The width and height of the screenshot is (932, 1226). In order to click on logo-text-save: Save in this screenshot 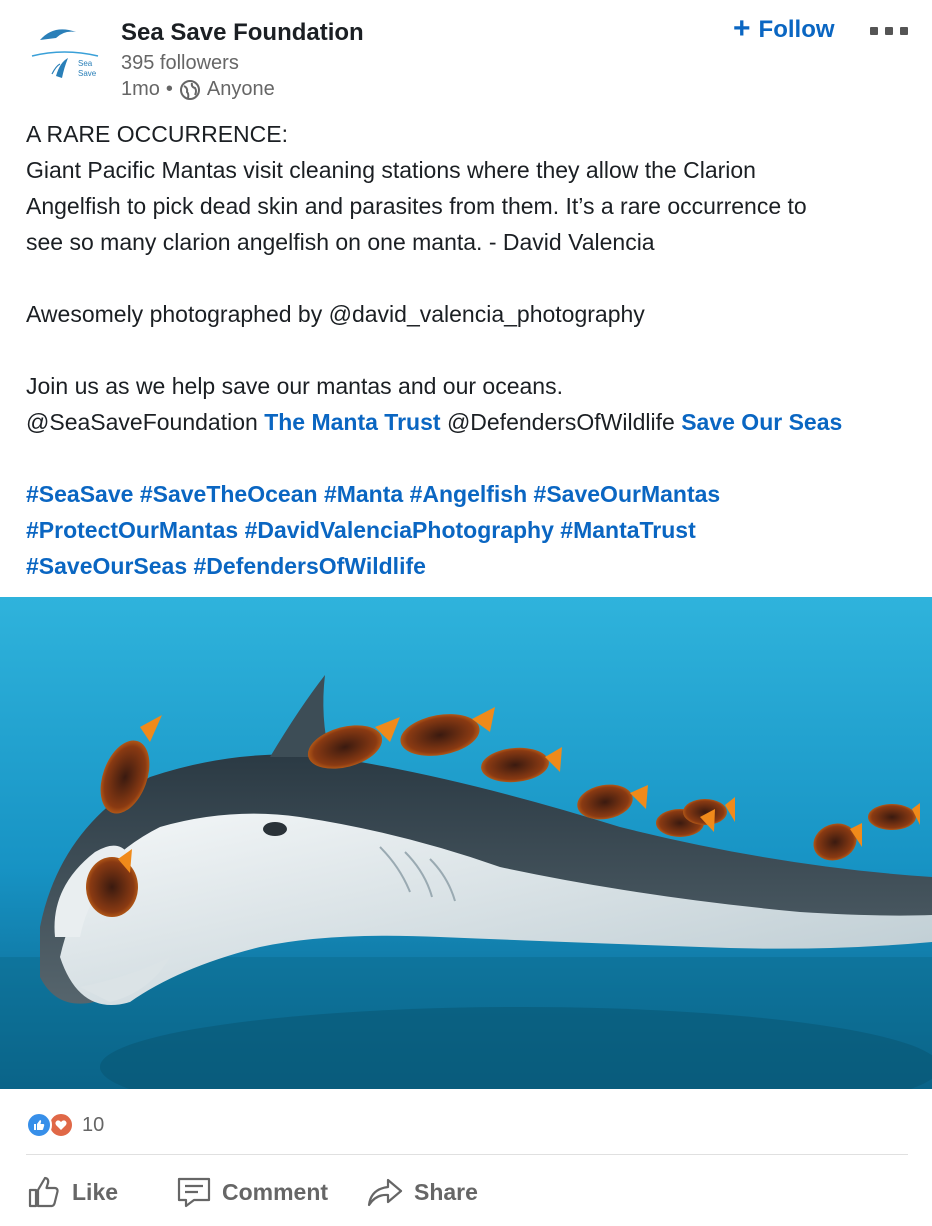, I will do `click(87, 73)`.